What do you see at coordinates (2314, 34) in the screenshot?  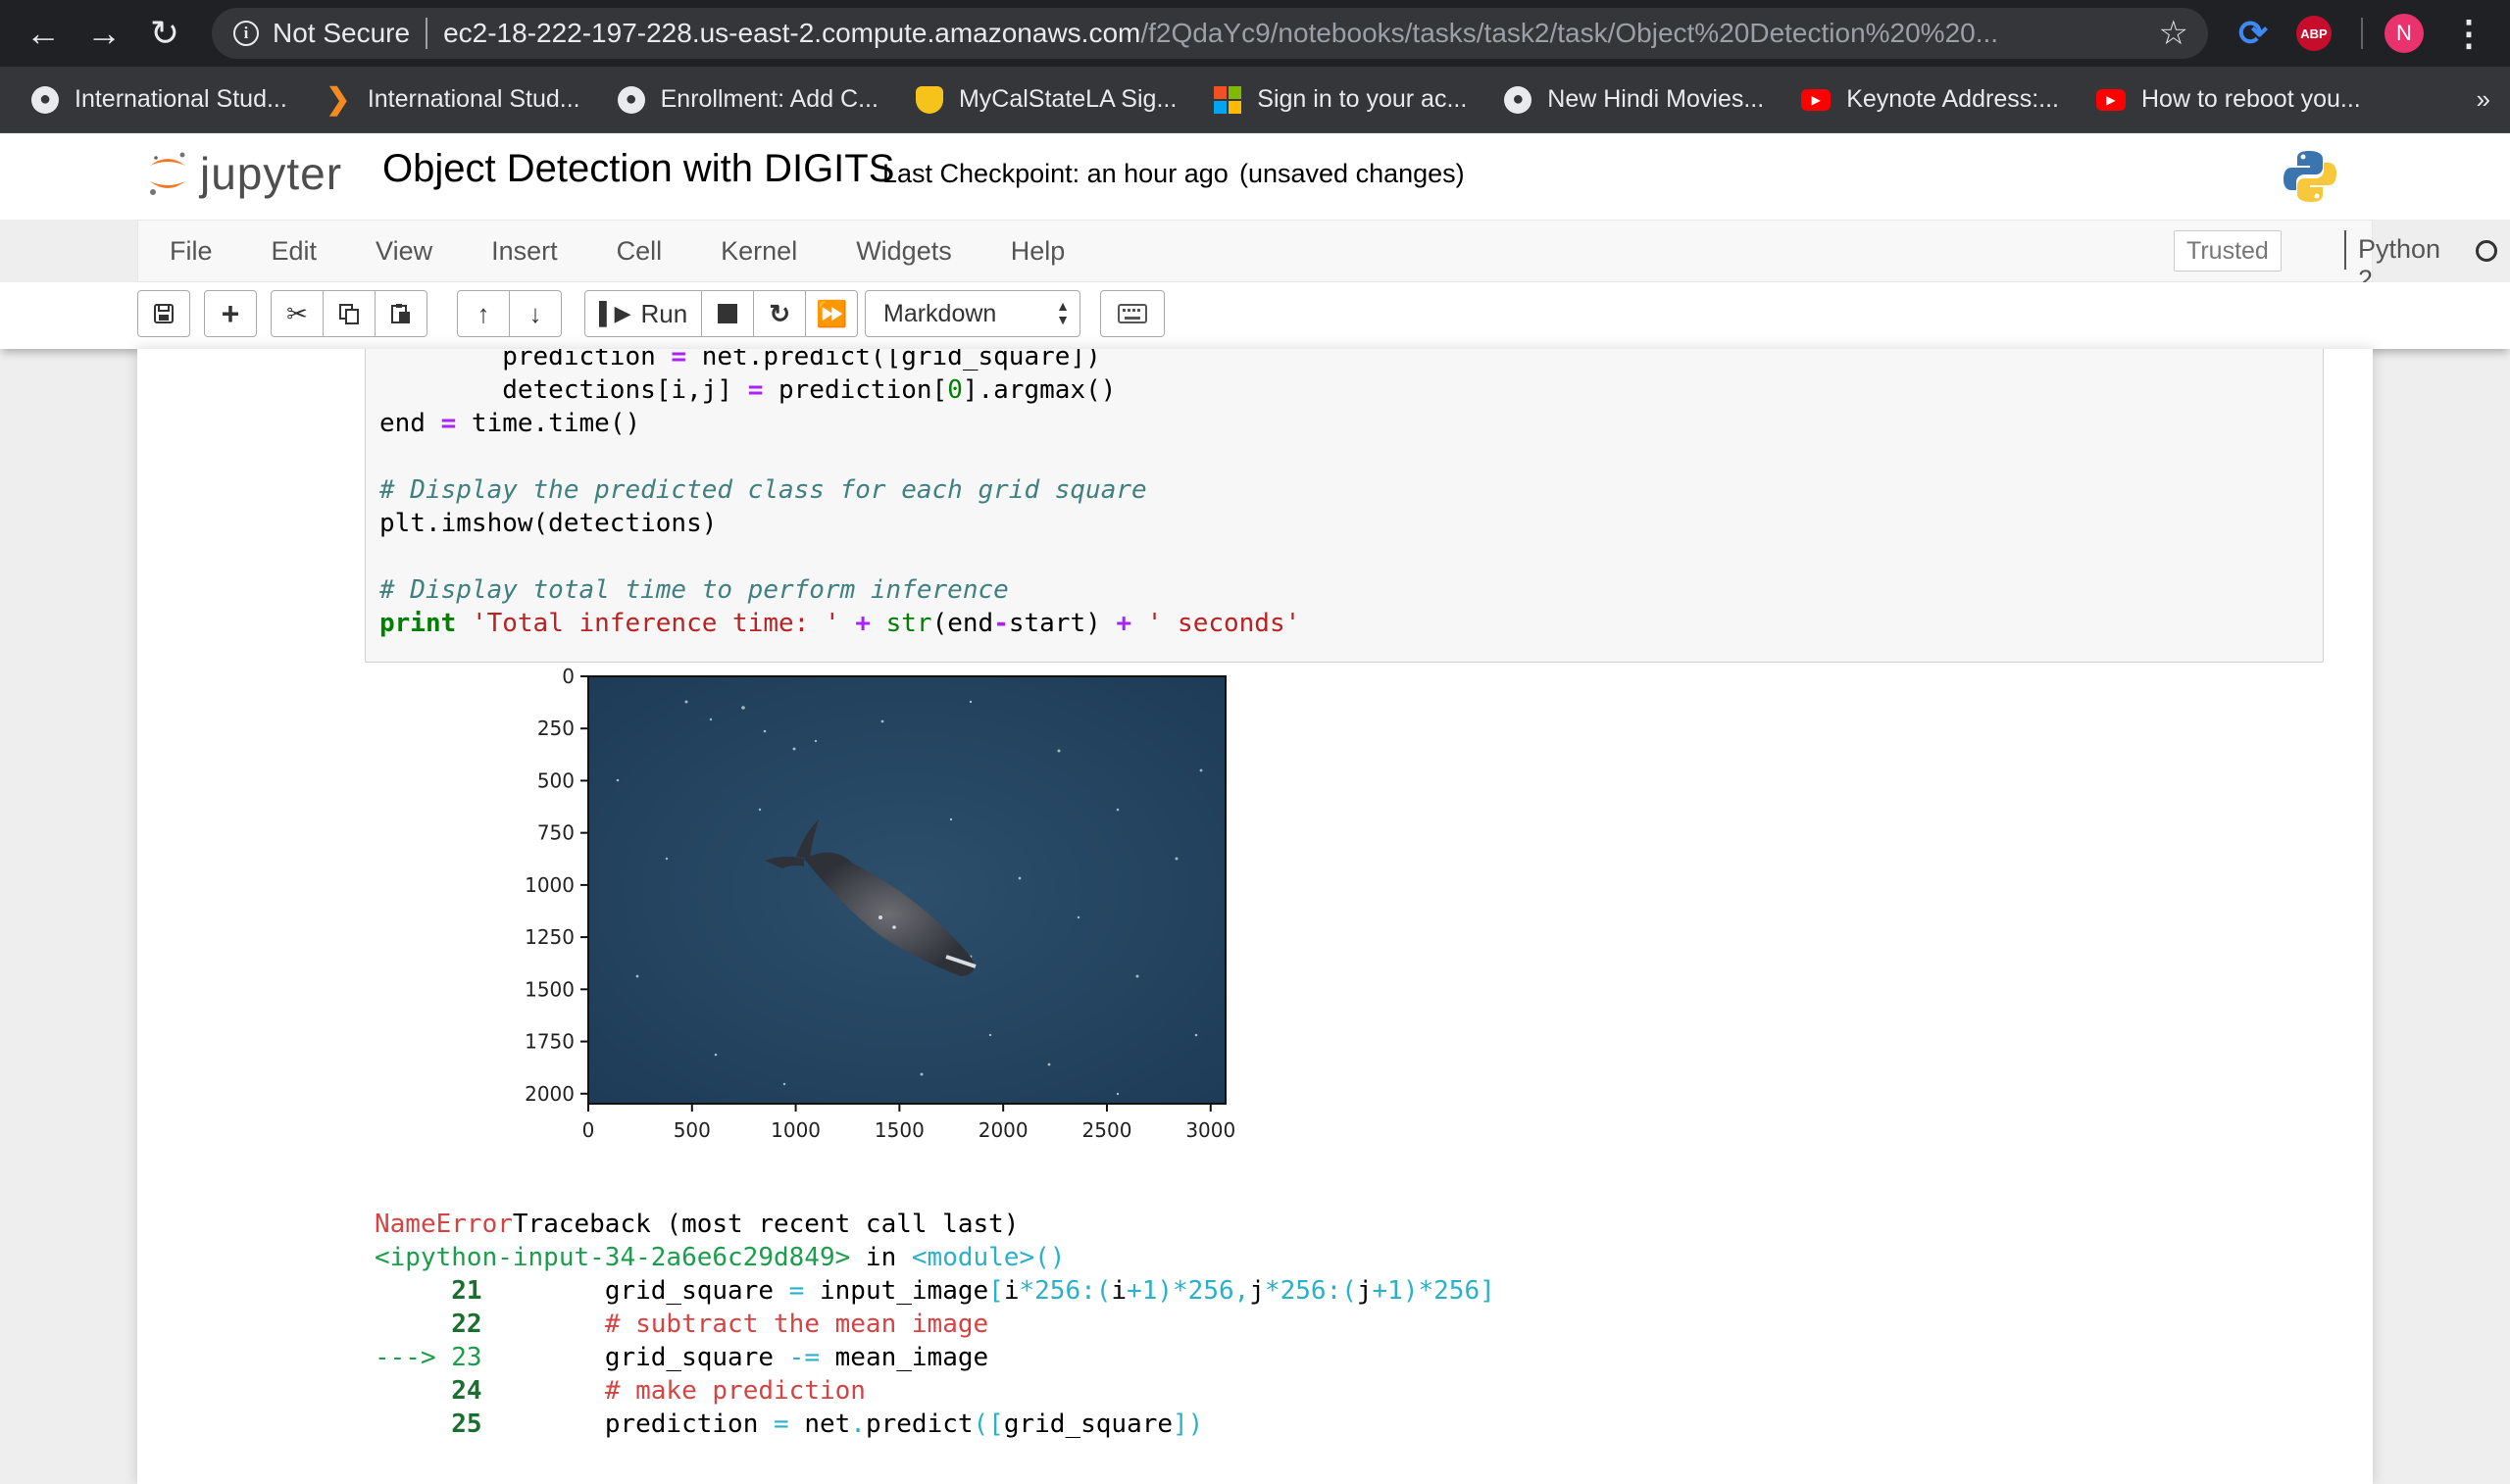 I see `adblock-extension-icon: ABP` at bounding box center [2314, 34].